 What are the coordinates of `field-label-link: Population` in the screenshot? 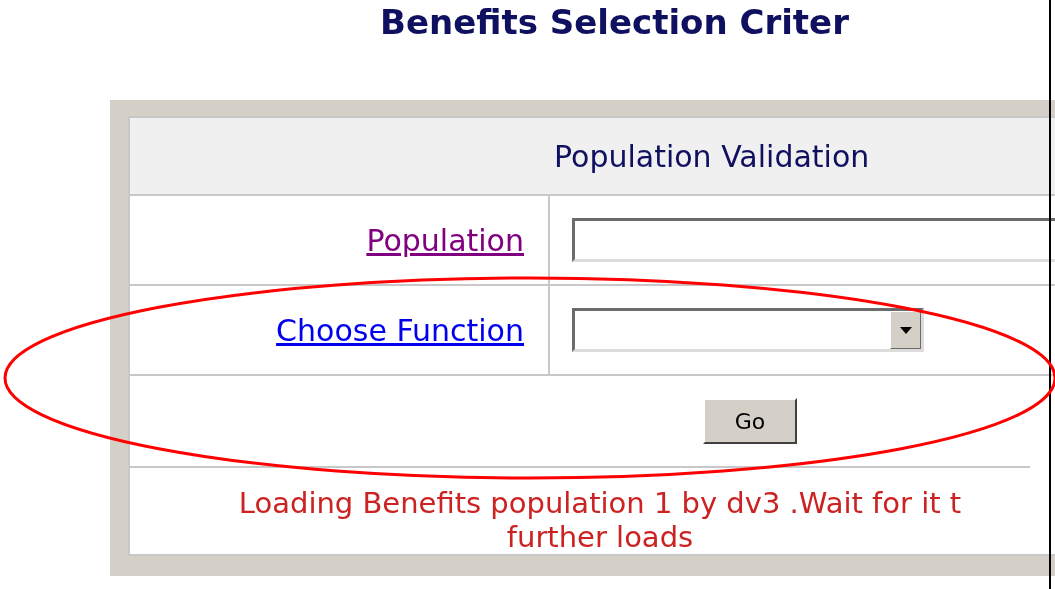 It's located at (445, 240).